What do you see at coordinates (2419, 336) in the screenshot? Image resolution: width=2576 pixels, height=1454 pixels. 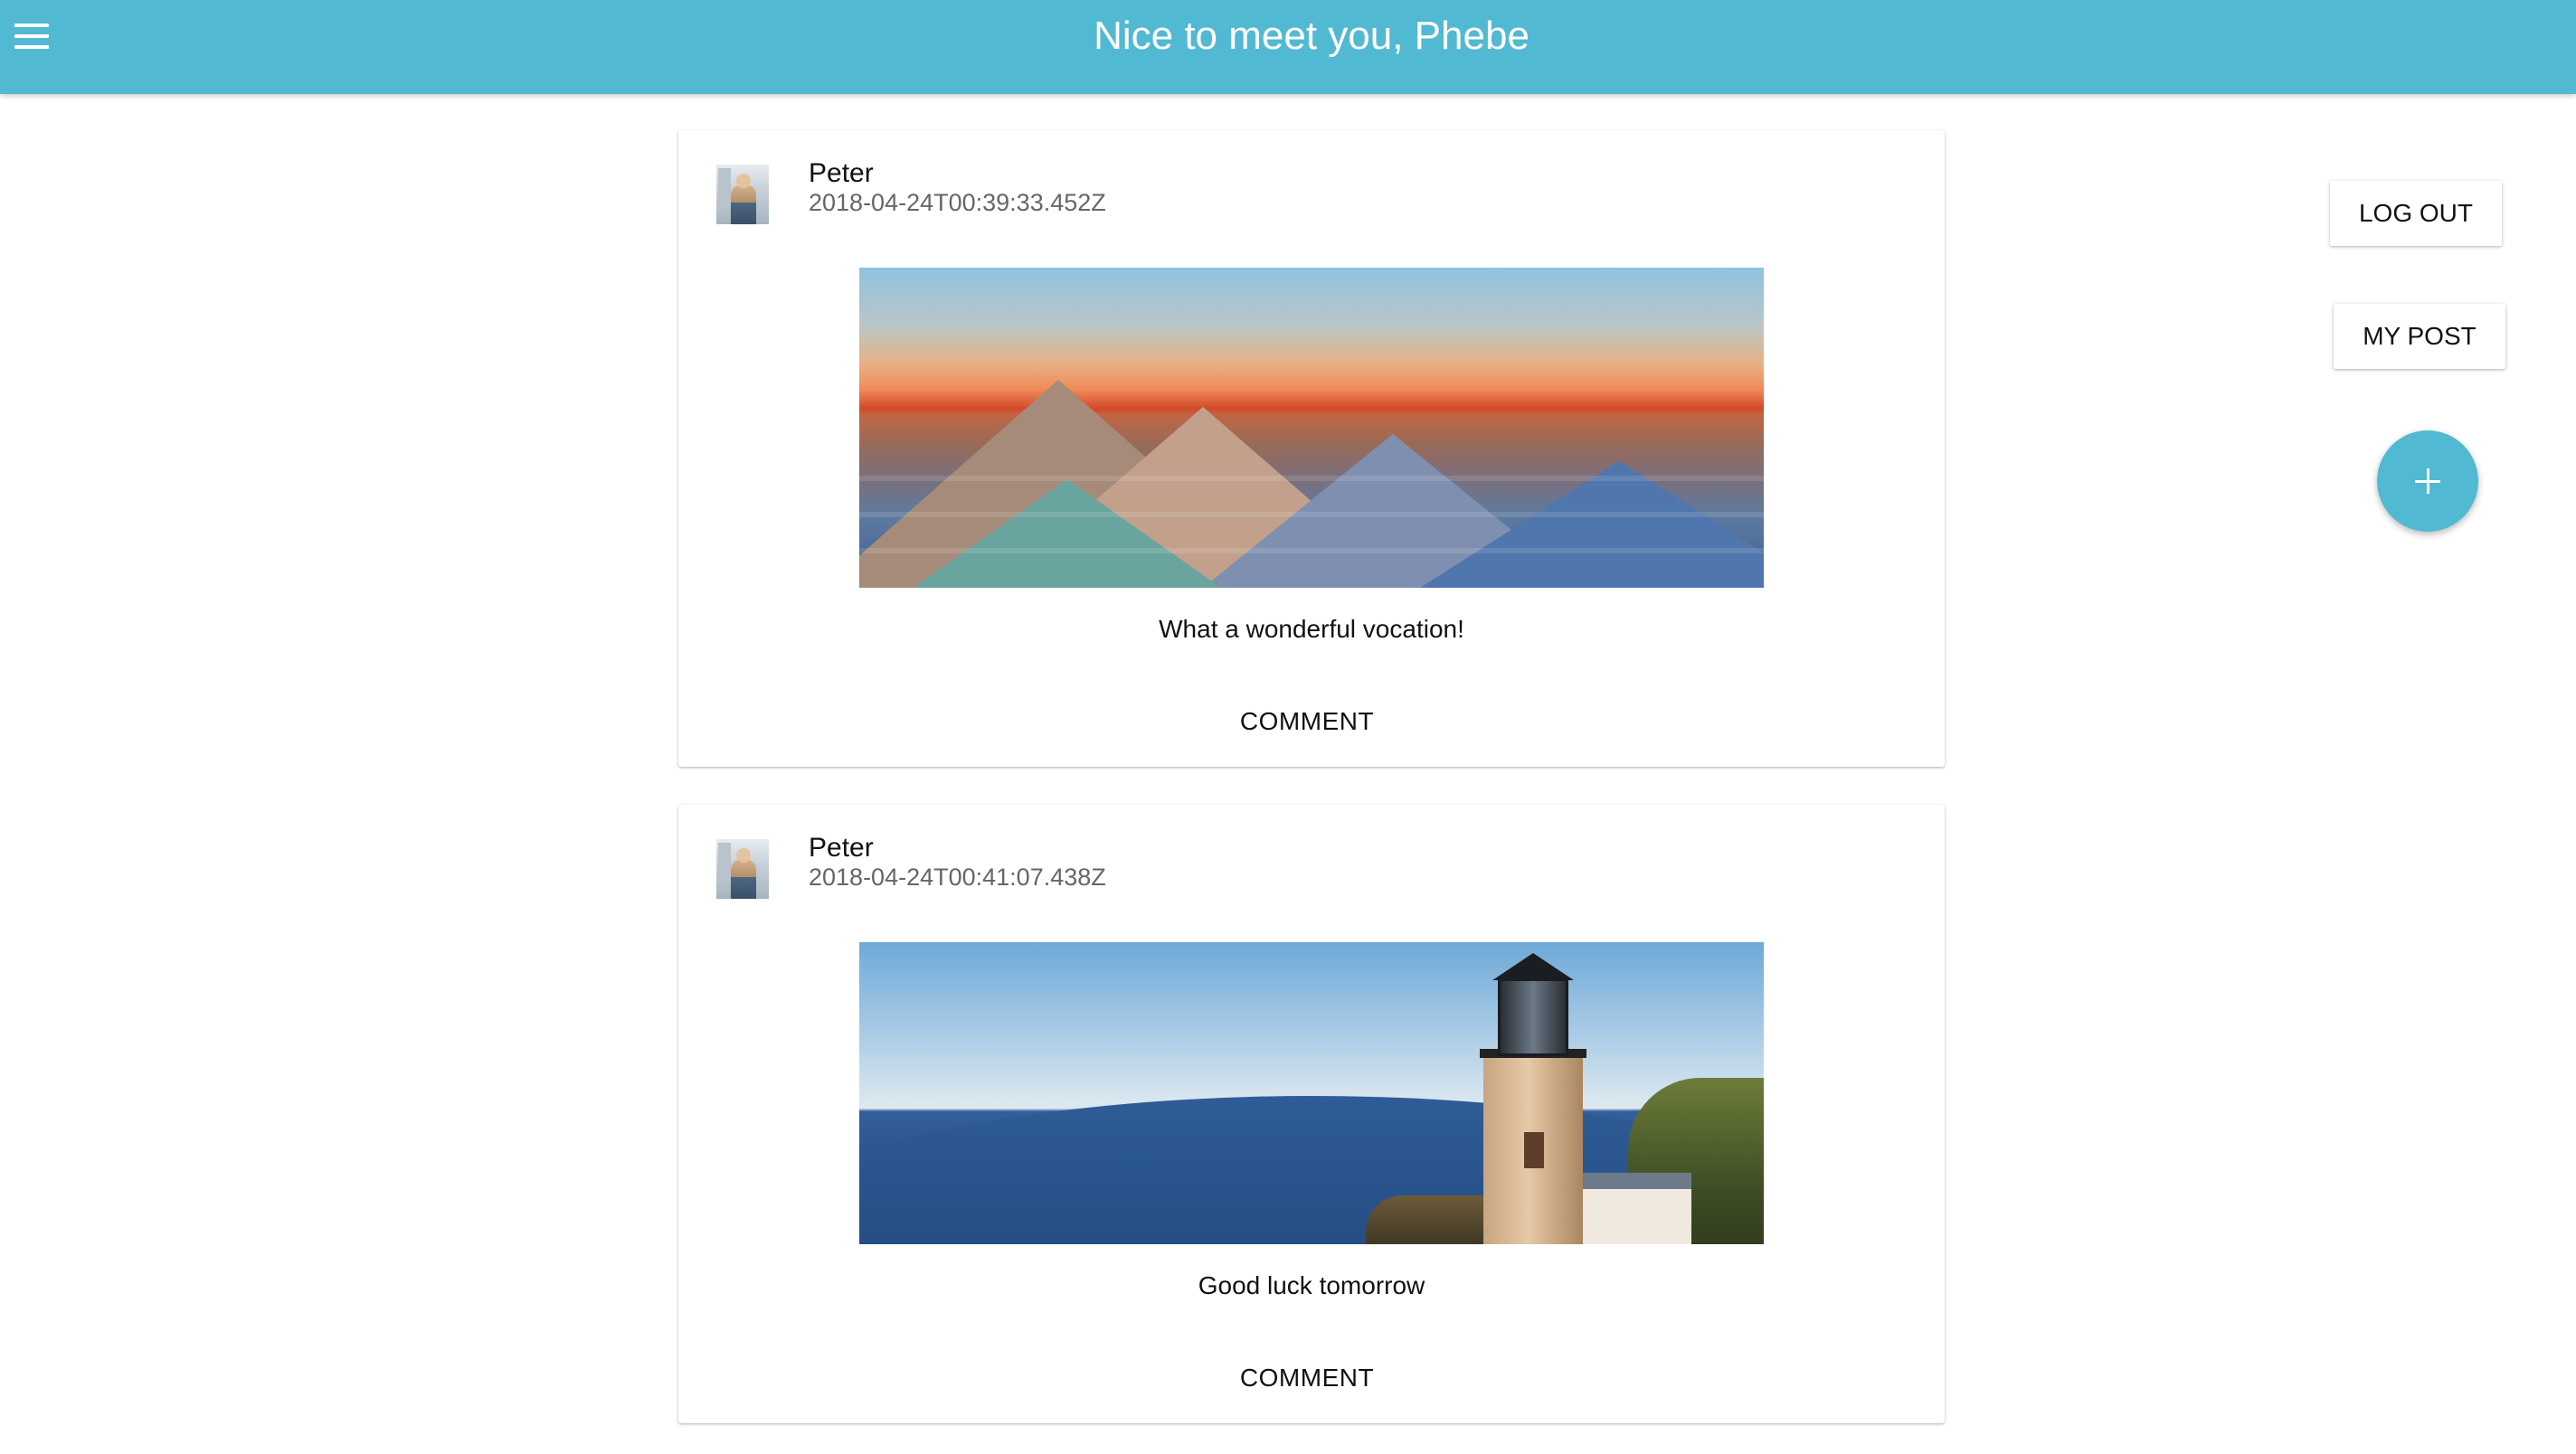 I see `my-post-button: MY POST` at bounding box center [2419, 336].